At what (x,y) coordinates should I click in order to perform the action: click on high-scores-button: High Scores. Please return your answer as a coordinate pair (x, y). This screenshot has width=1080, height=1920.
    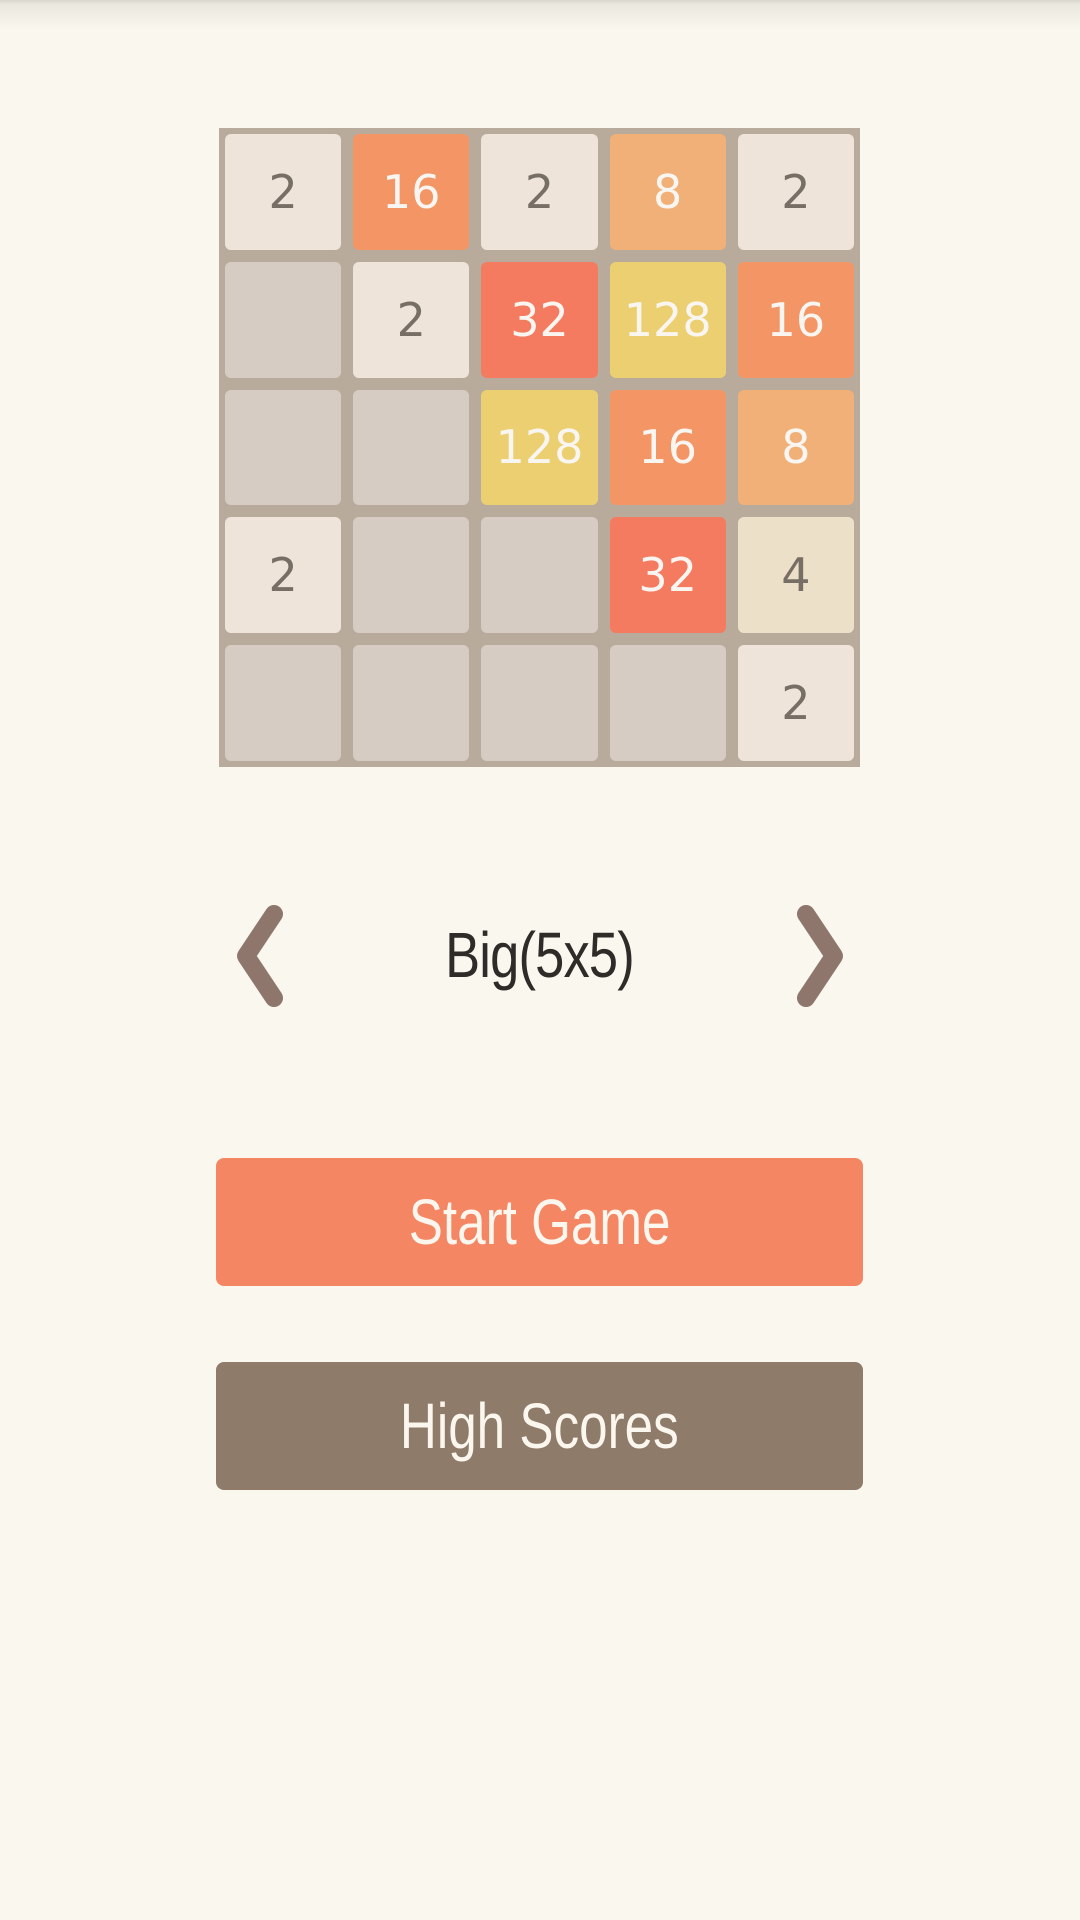
    Looking at the image, I should click on (539, 1426).